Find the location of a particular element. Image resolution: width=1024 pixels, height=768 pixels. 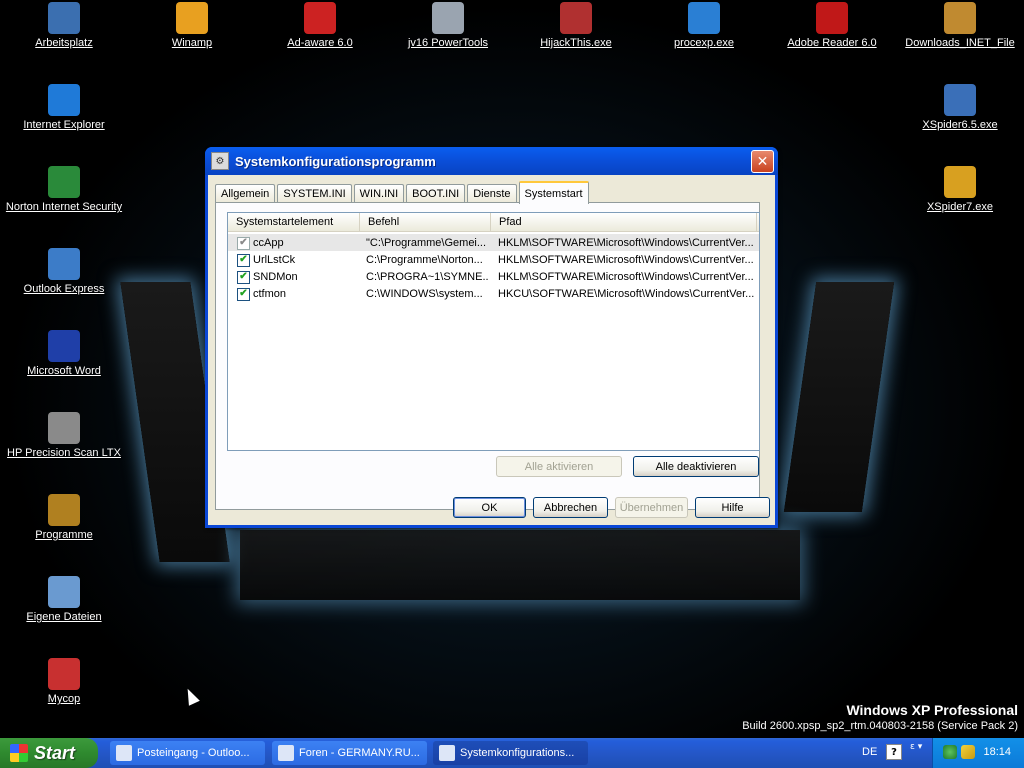

desktop-icon-adaware: Ad-aware 6.0 is located at coordinates (320, 25).